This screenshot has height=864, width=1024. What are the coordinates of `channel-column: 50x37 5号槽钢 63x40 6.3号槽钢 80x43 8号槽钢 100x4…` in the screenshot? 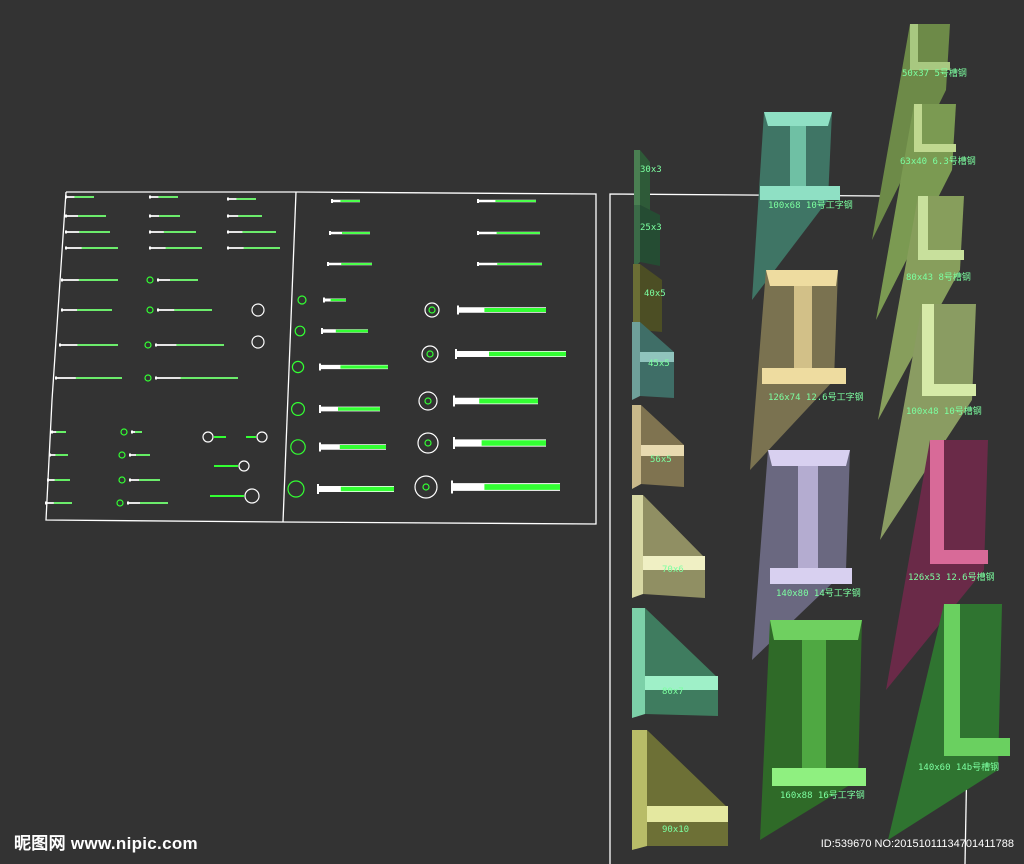 It's located at (941, 432).